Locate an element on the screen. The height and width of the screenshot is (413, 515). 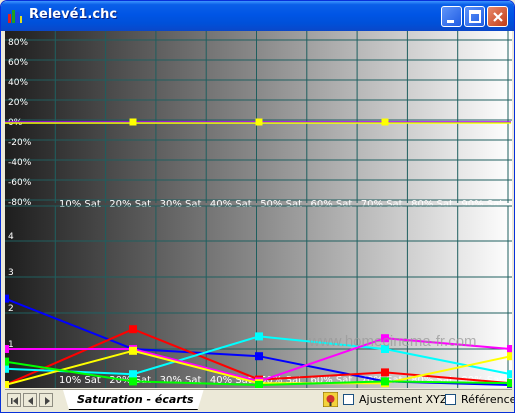
close-button is located at coordinates (497, 16).